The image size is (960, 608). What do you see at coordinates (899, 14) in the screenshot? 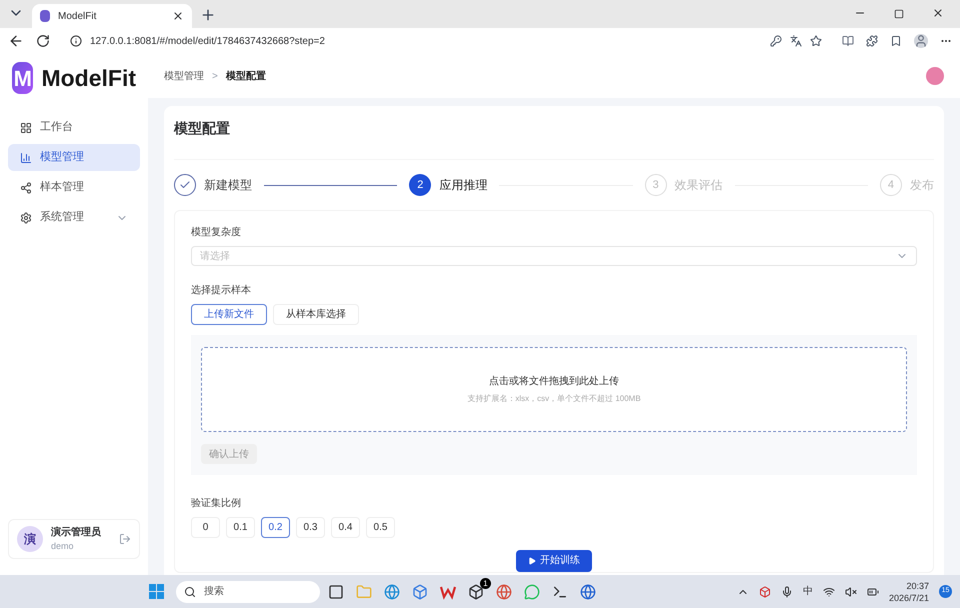
I see `restore-icon` at bounding box center [899, 14].